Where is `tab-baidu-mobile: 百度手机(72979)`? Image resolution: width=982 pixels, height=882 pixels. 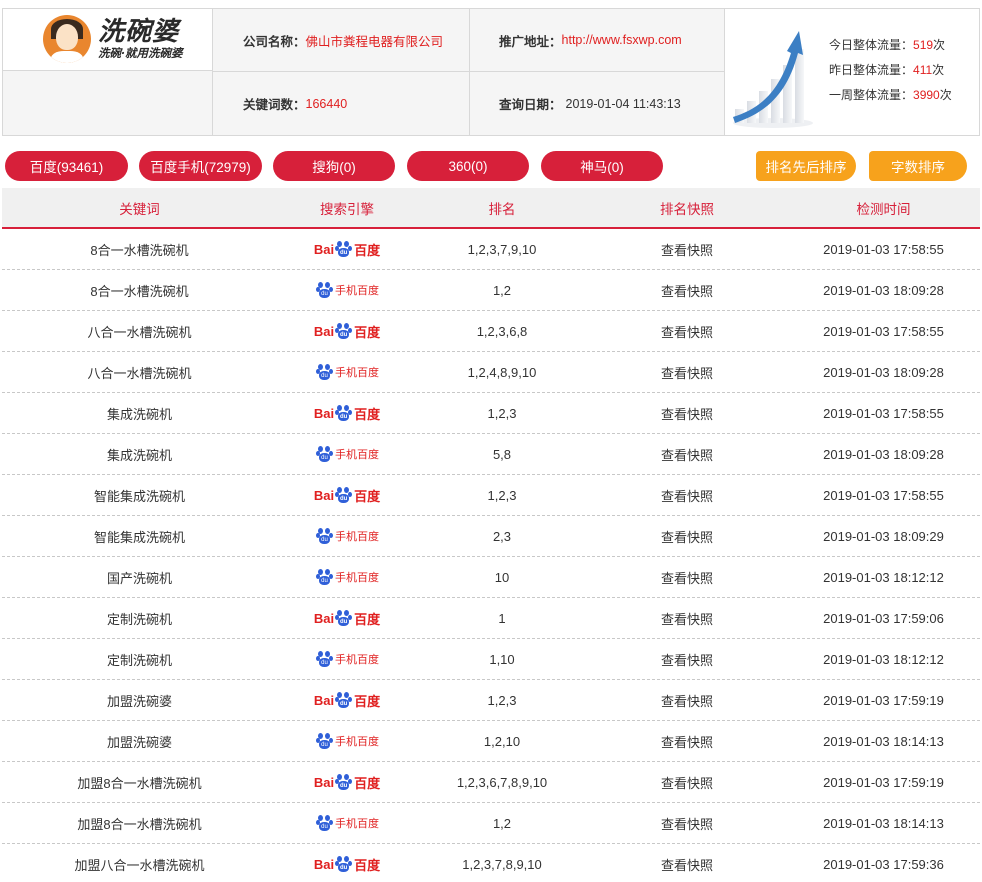 tab-baidu-mobile: 百度手机(72979) is located at coordinates (200, 166).